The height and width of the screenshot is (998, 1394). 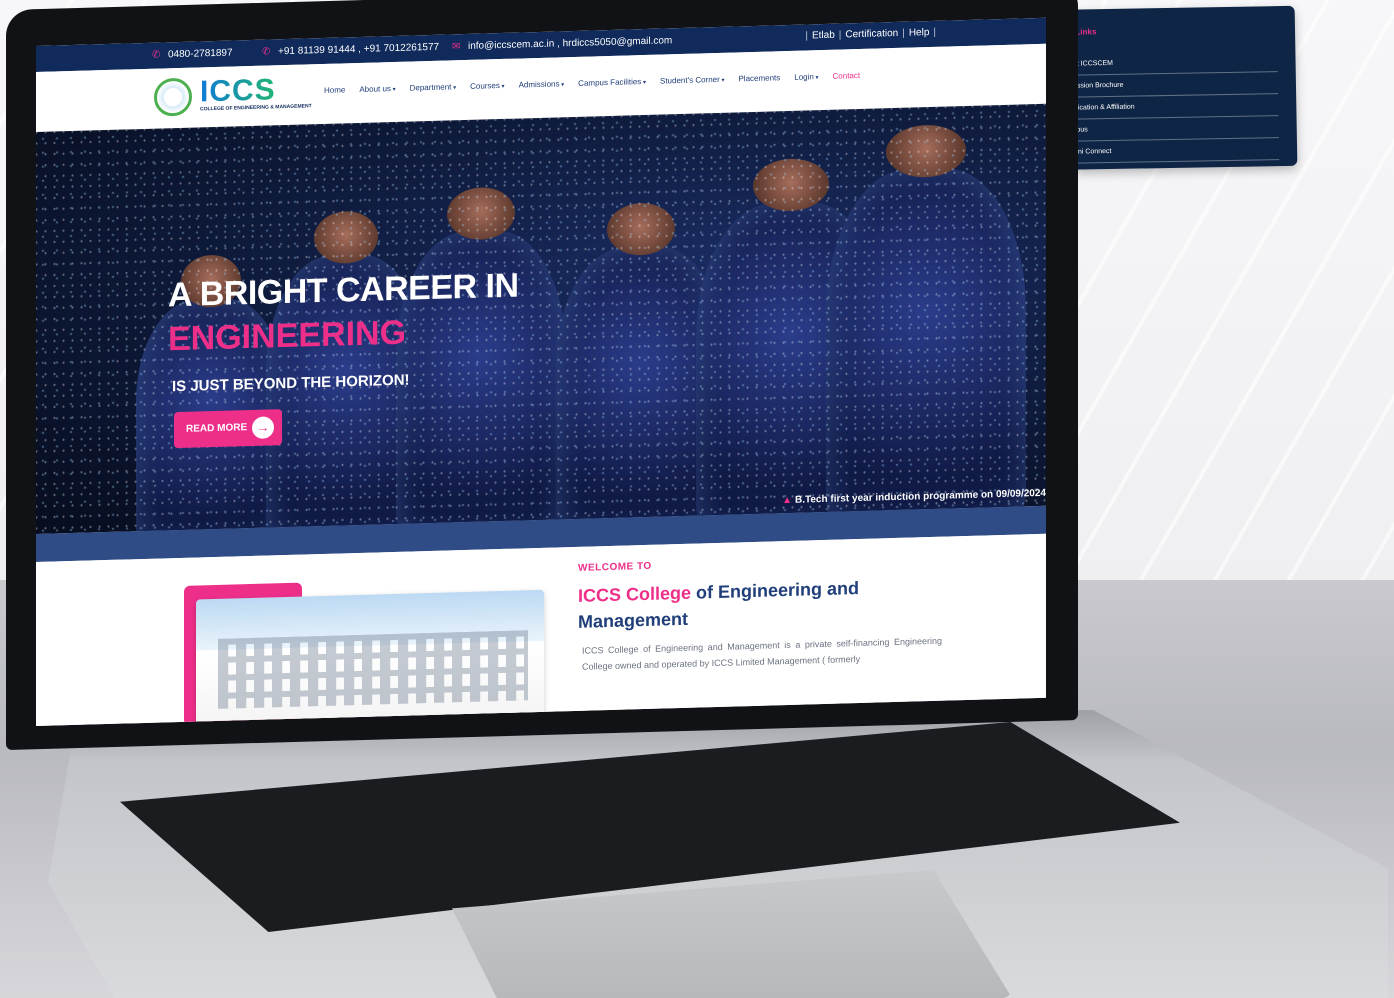 What do you see at coordinates (217, 428) in the screenshot?
I see `read-more-label: READ MORE` at bounding box center [217, 428].